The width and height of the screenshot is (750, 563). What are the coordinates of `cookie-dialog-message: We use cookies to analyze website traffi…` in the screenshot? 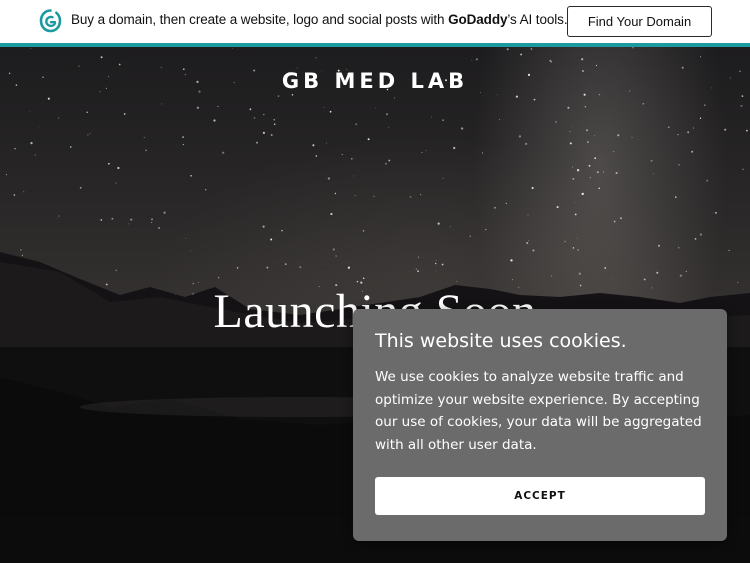 It's located at (538, 411).